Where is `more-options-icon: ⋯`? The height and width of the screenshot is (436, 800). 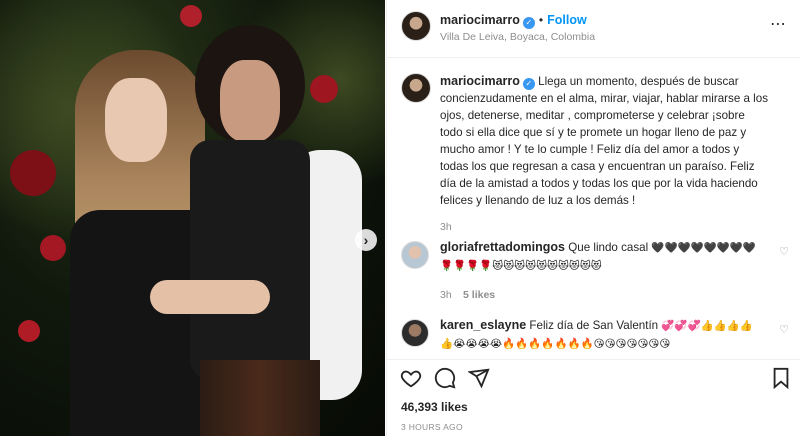 more-options-icon: ⋯ is located at coordinates (778, 24).